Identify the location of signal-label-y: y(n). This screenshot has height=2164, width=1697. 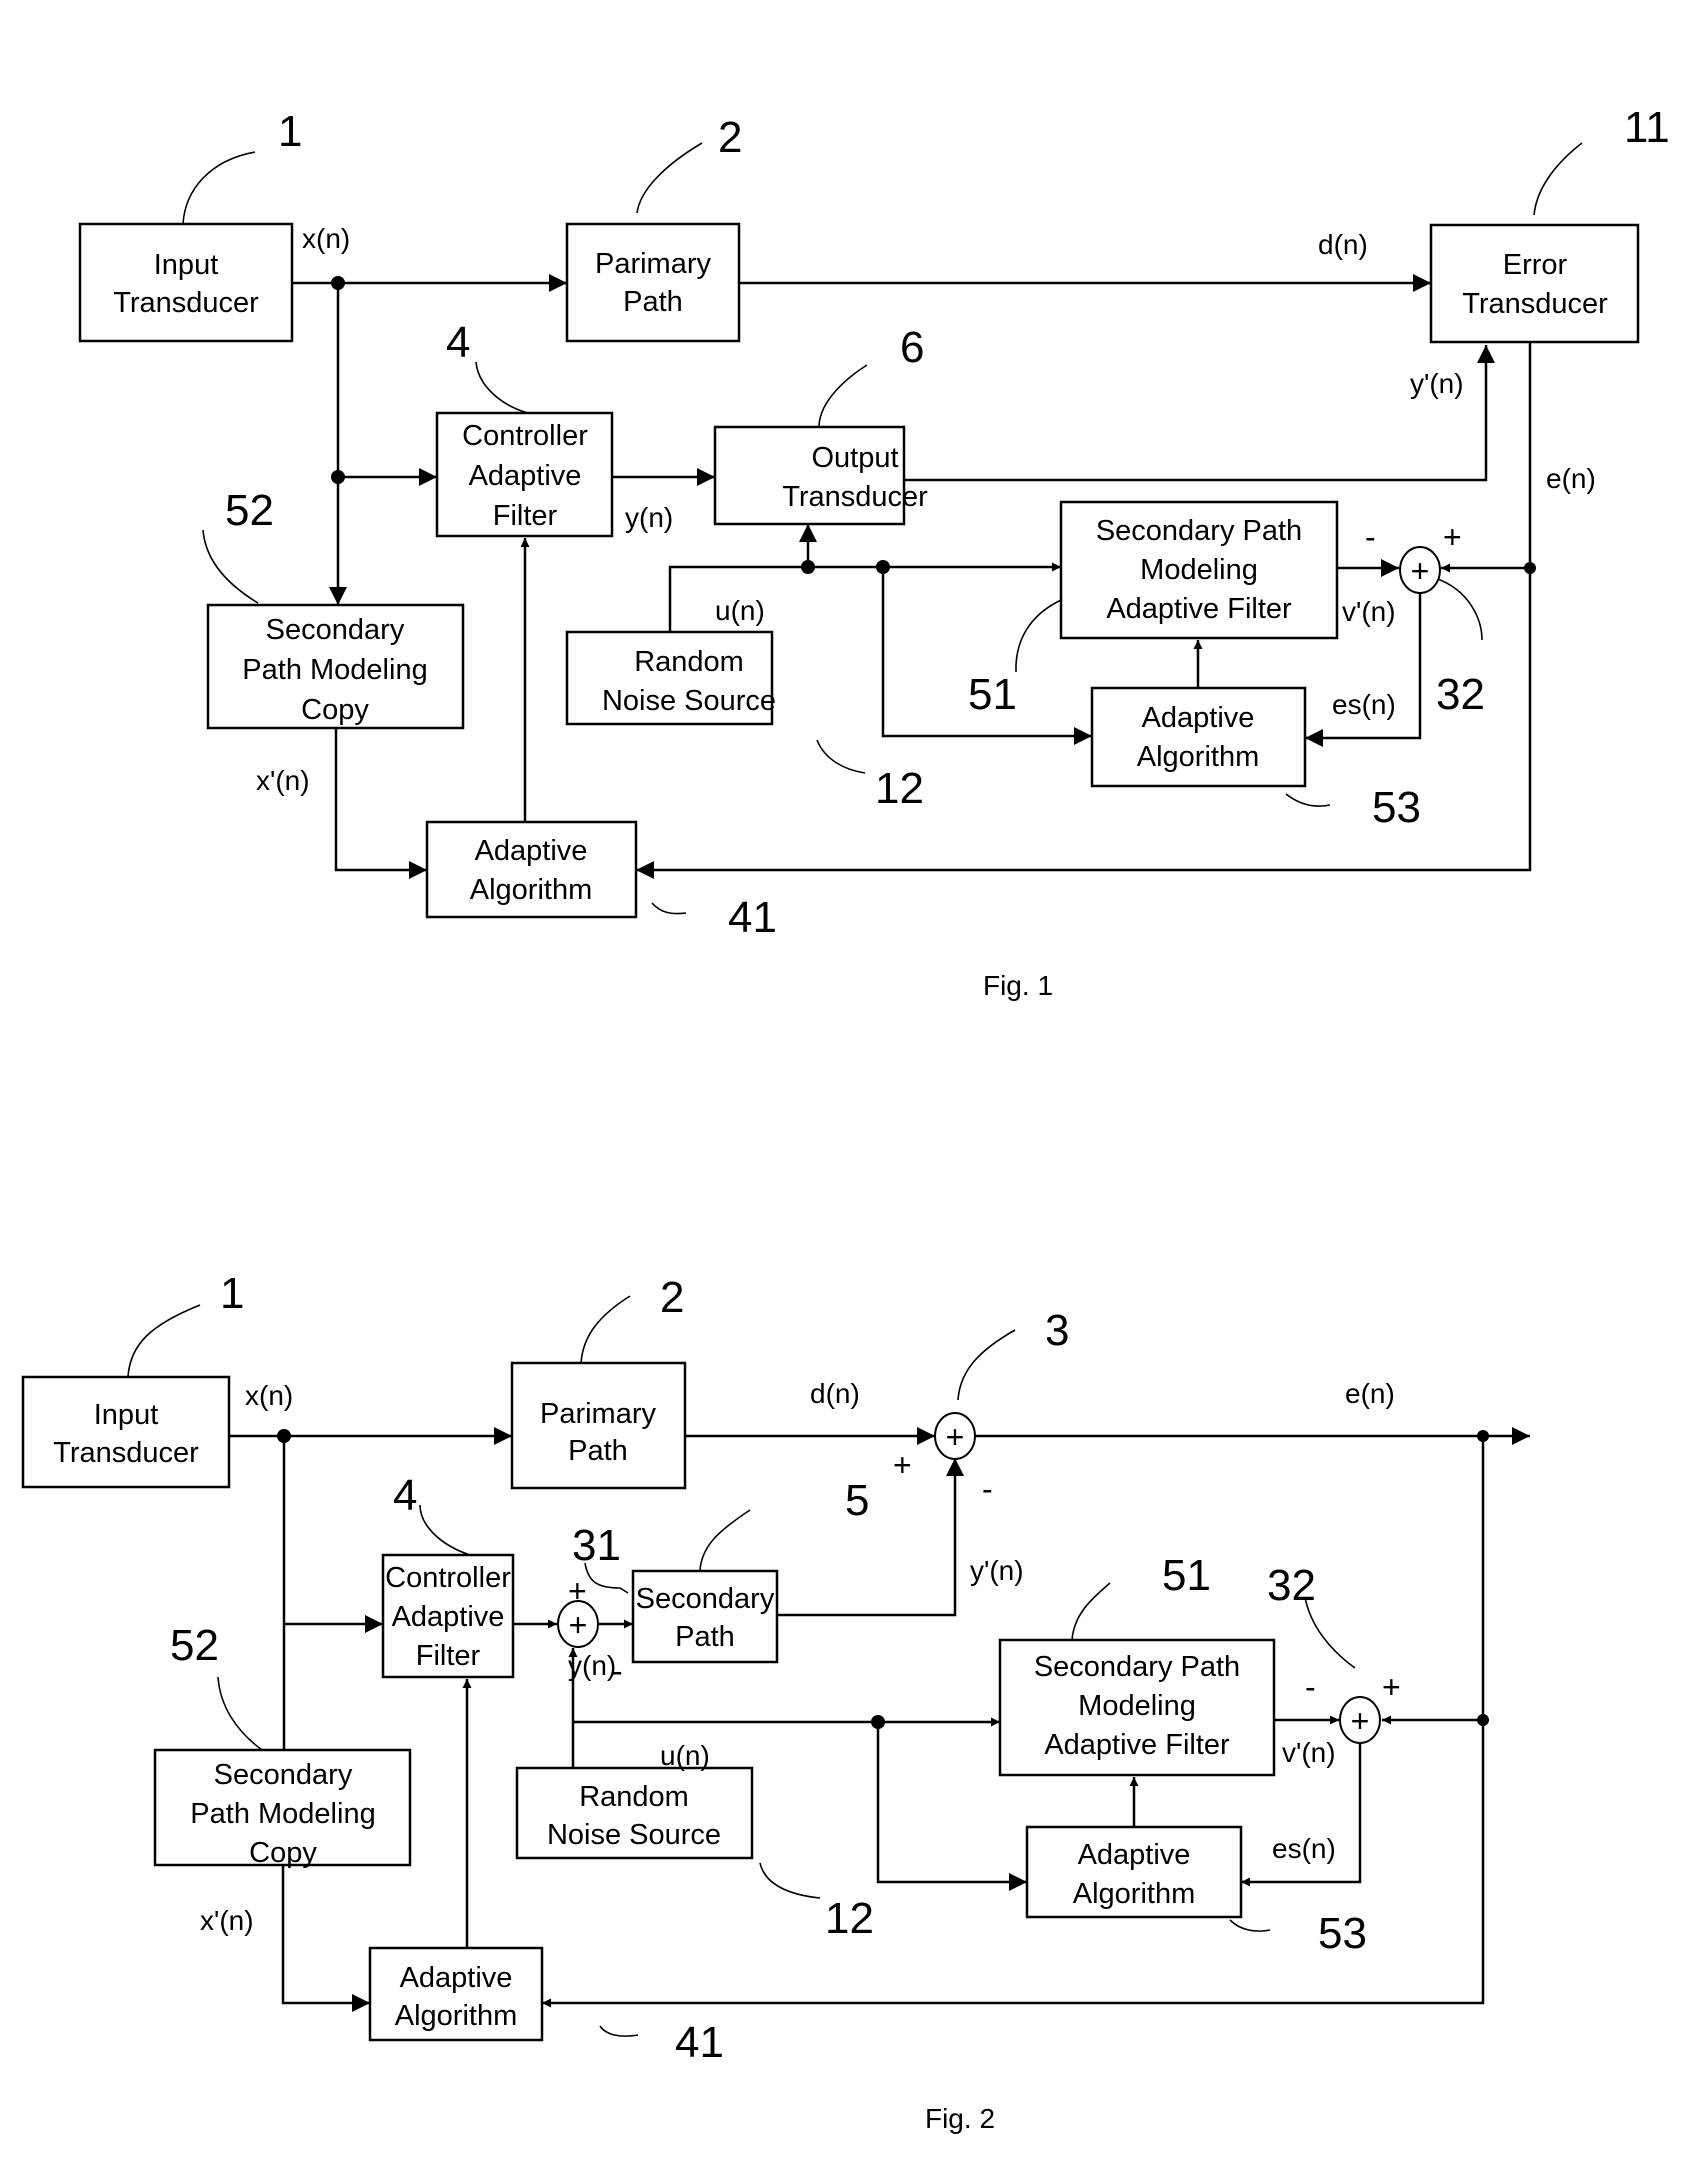
(592, 1665).